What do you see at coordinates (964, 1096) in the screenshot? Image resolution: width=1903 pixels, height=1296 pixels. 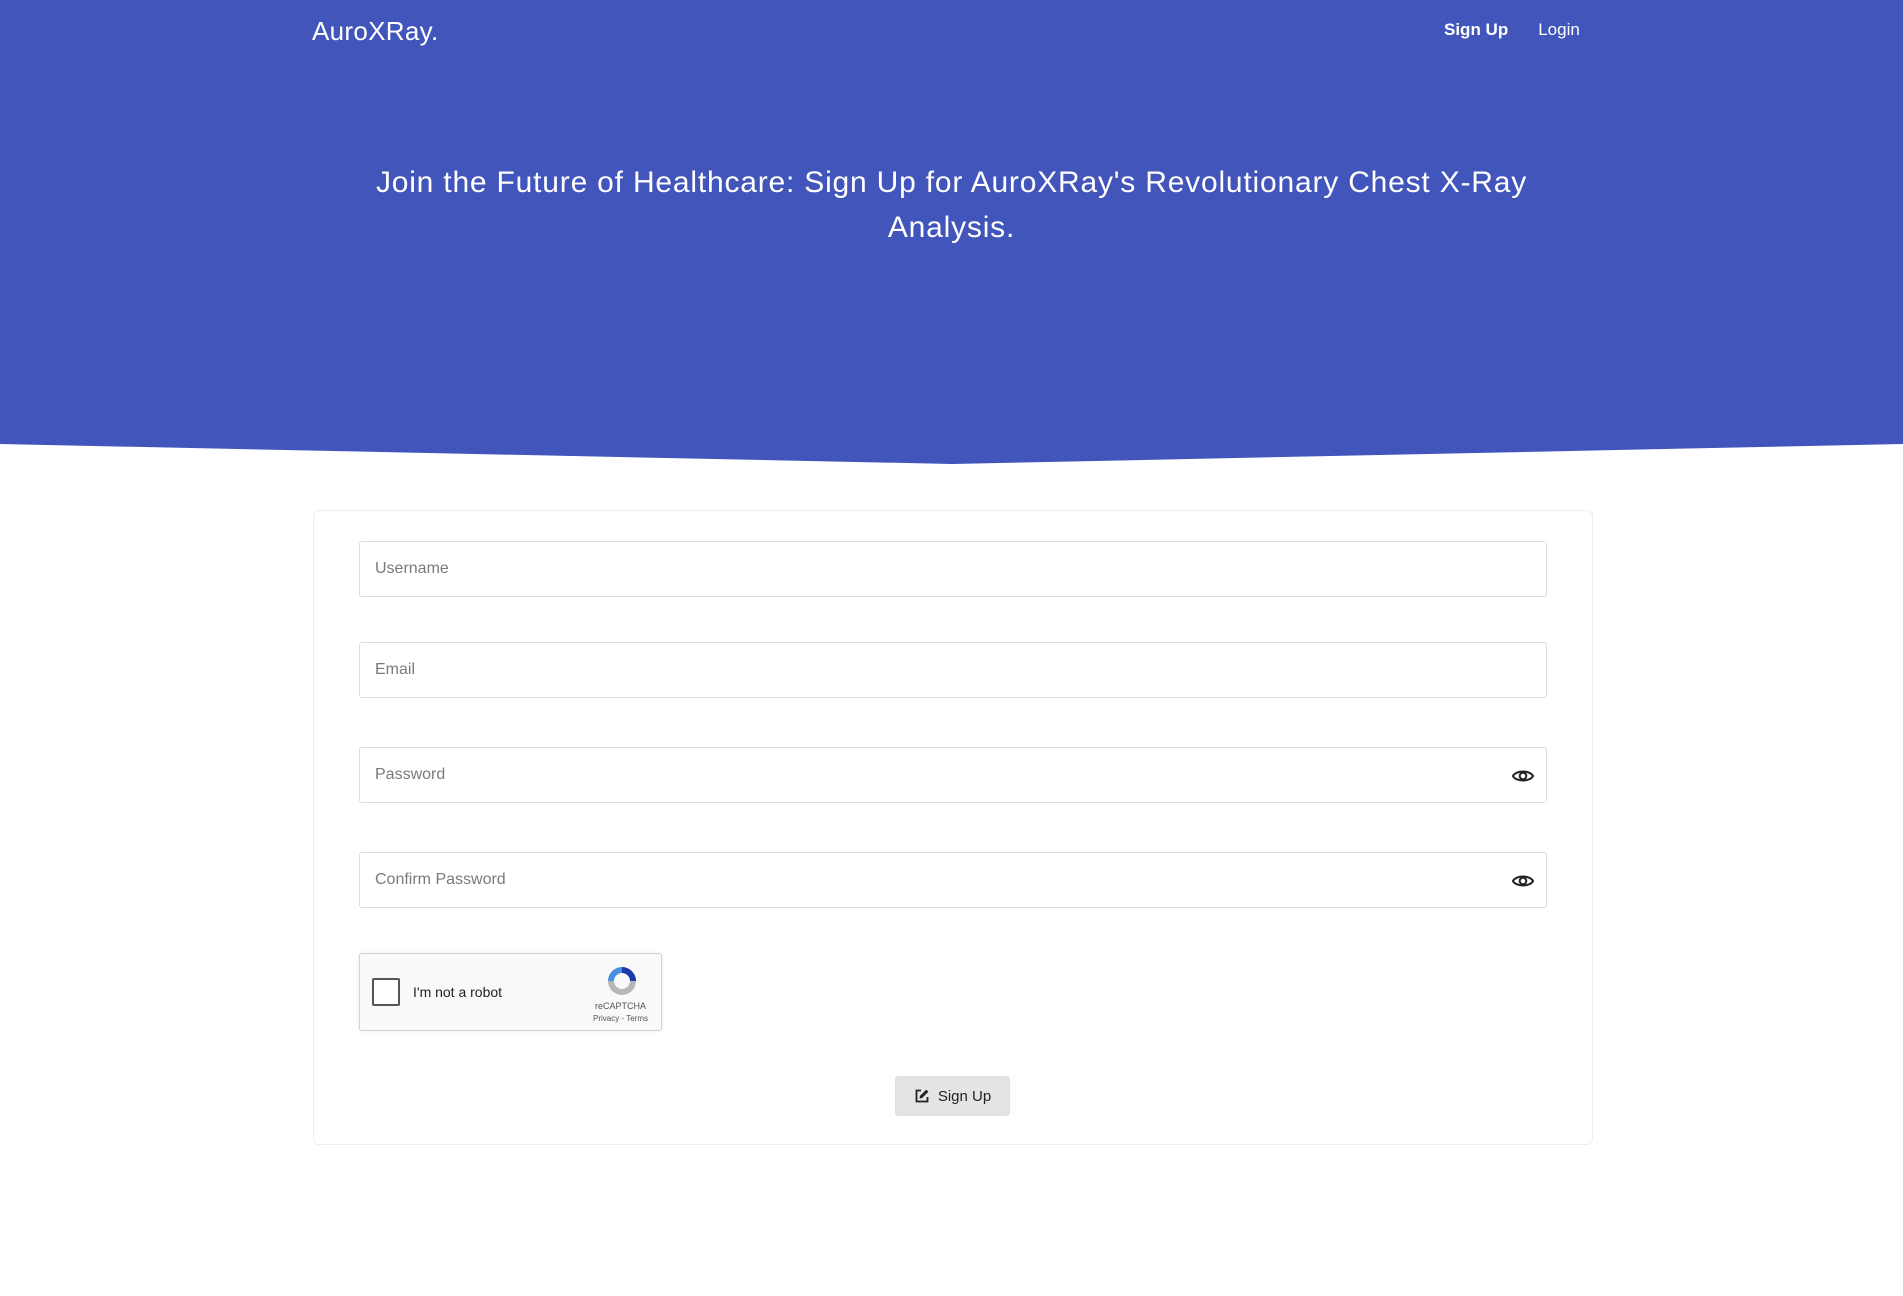 I see `sign-up-button-label: Sign Up` at bounding box center [964, 1096].